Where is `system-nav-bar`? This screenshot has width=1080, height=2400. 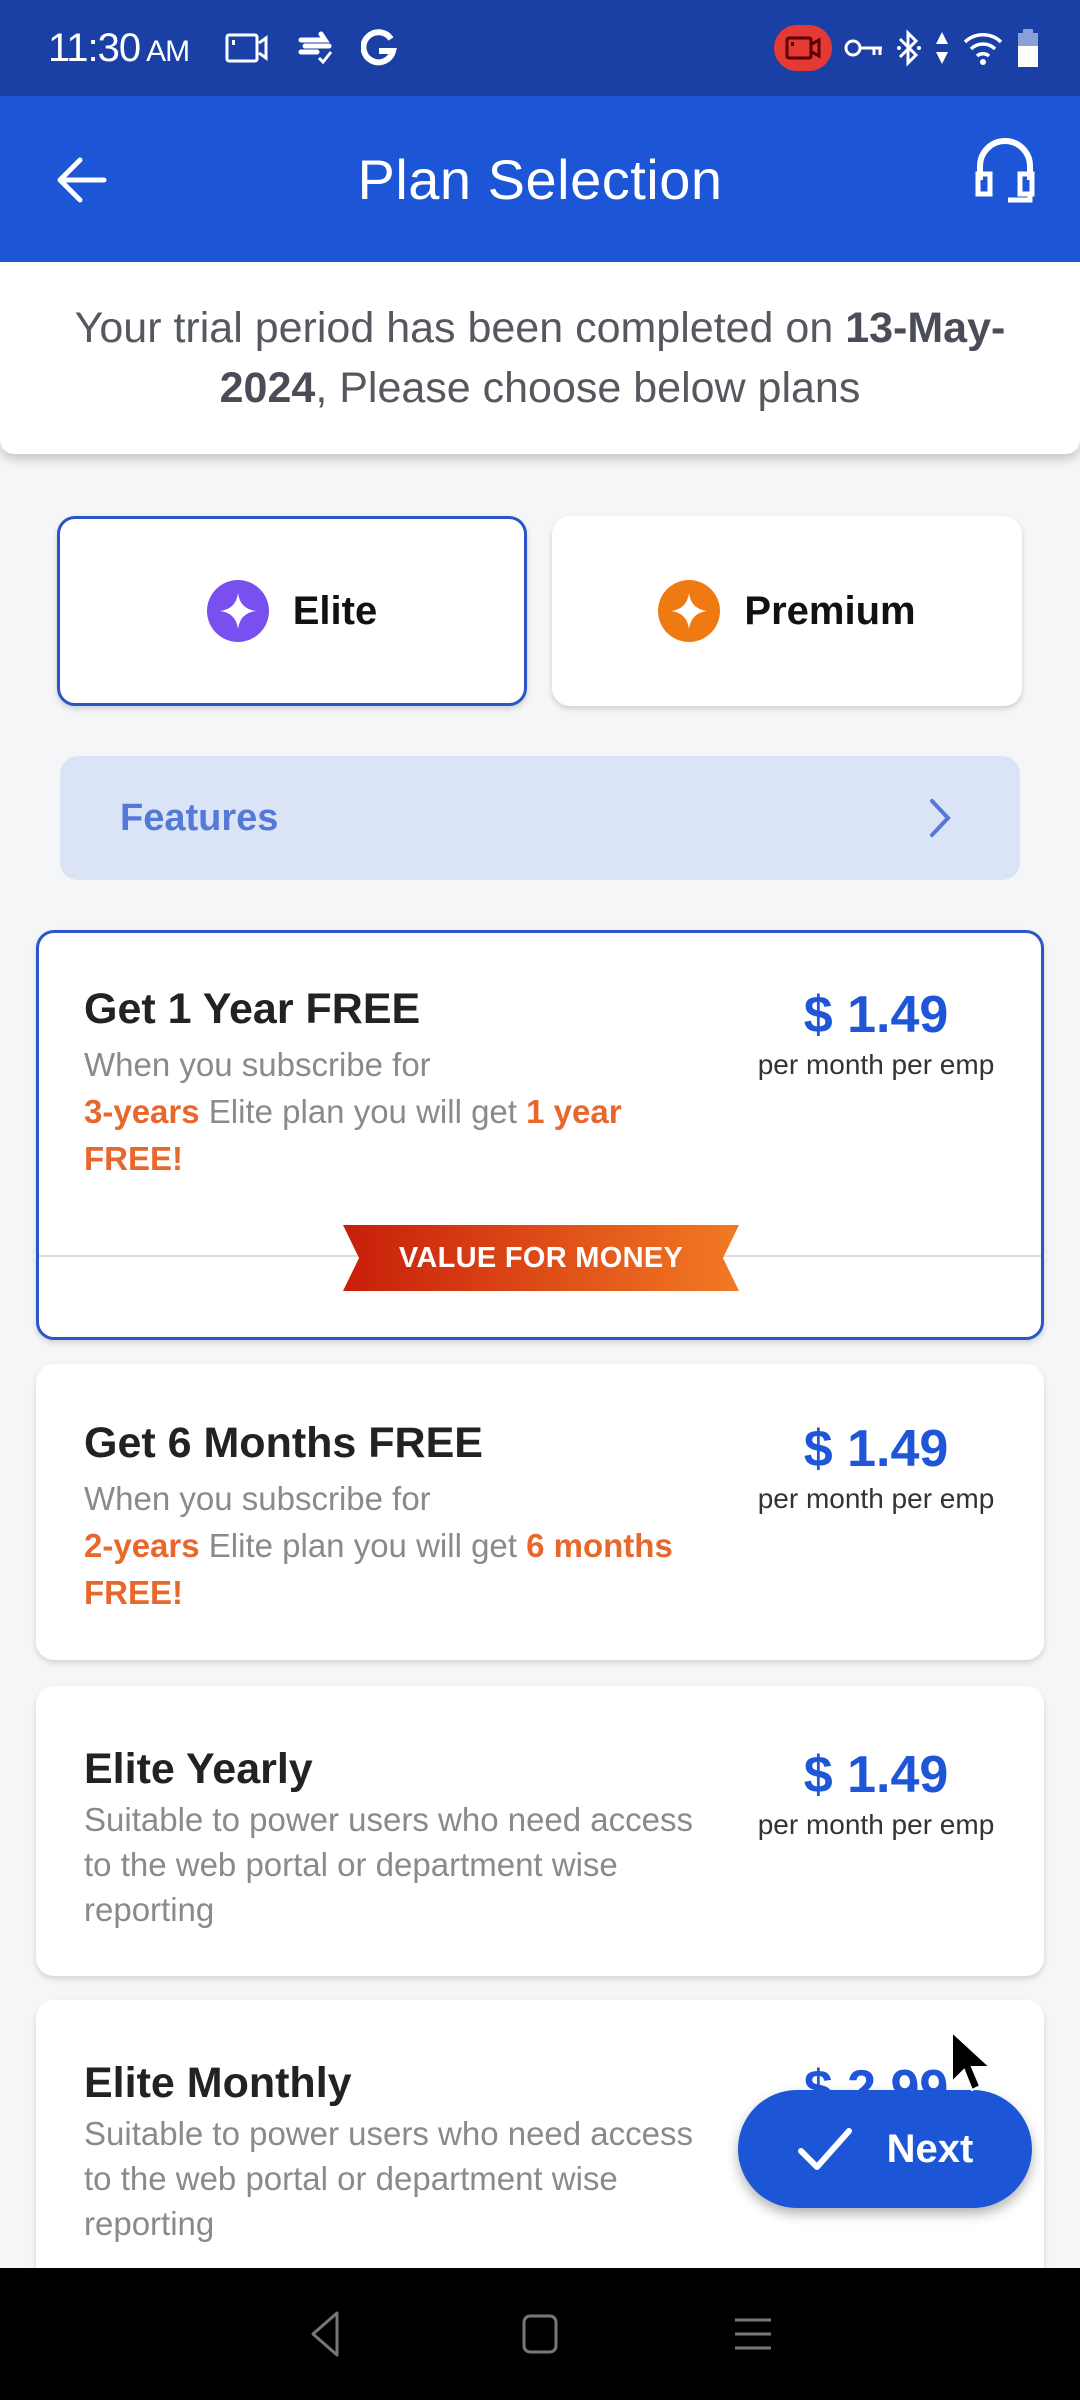 system-nav-bar is located at coordinates (540, 2334).